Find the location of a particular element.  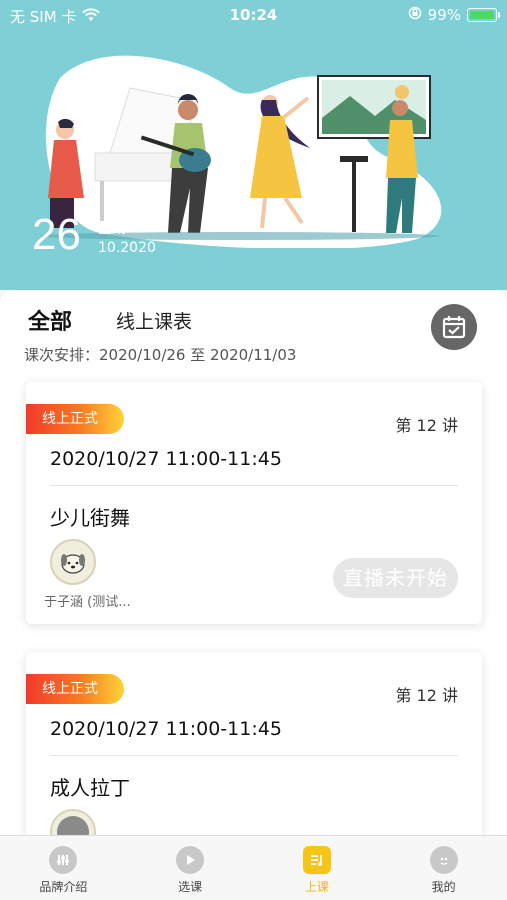

calendar-check-icon is located at coordinates (454, 327).